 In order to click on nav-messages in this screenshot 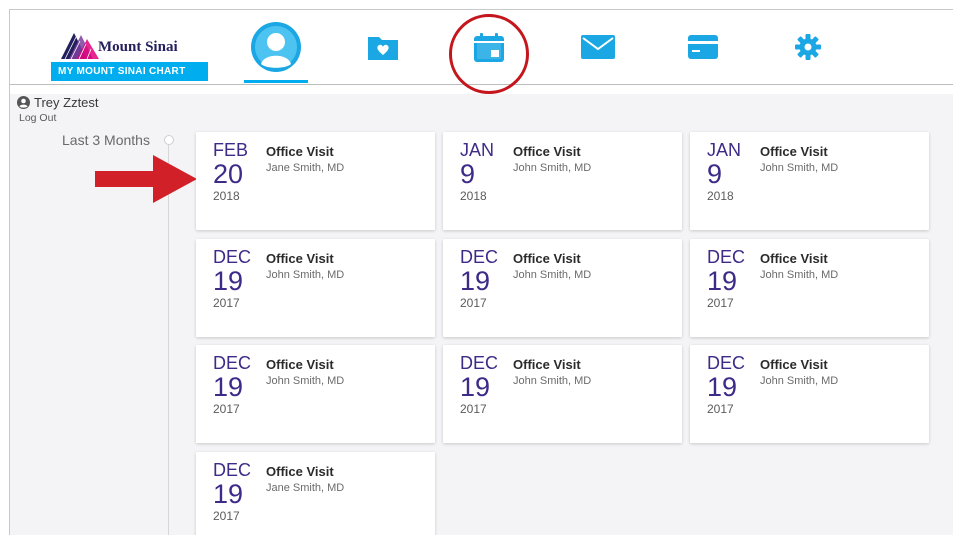, I will do `click(598, 47)`.